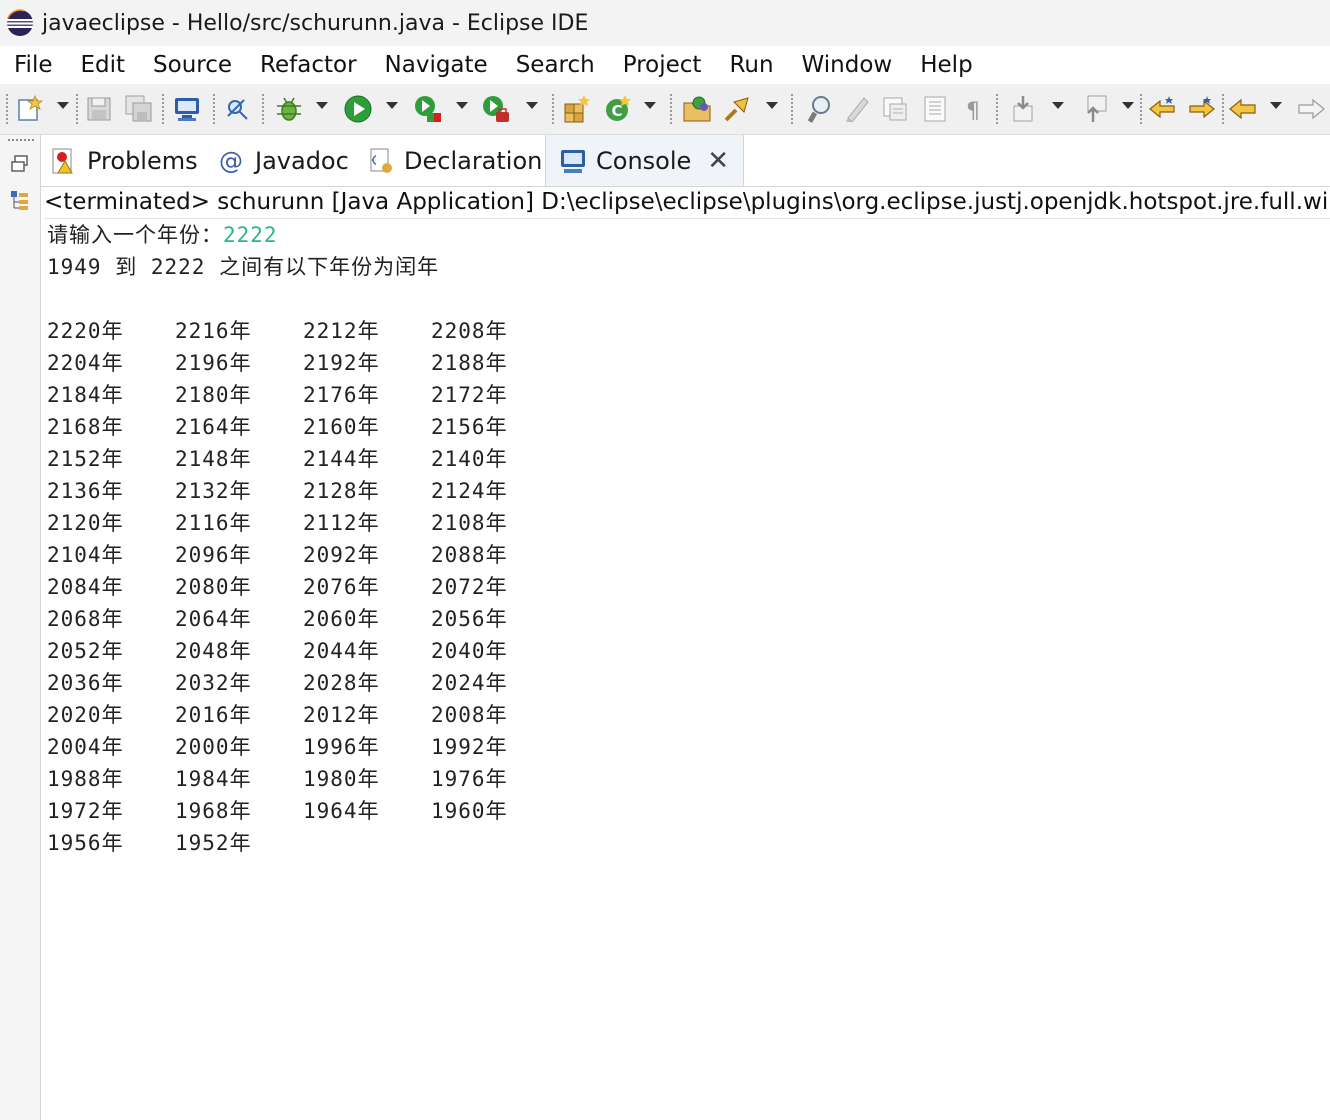 This screenshot has height=1120, width=1330. Describe the element at coordinates (213, 587) in the screenshot. I see `leap-year-cell: 2080年` at that location.